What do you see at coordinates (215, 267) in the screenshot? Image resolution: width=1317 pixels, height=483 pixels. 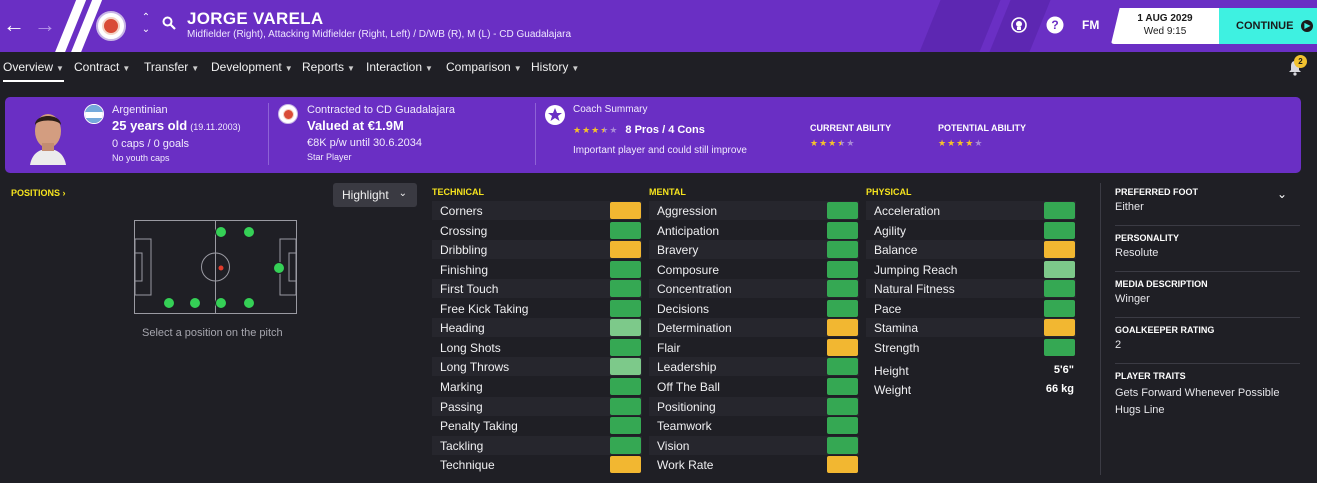 I see `pitch-diagram` at bounding box center [215, 267].